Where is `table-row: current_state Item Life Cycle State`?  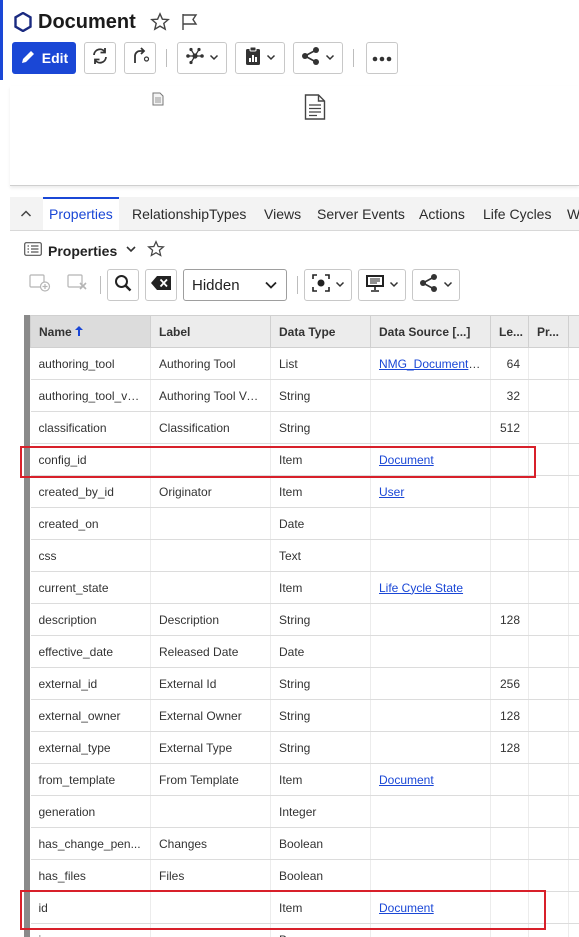
table-row: current_state Item Life Cycle State is located at coordinates (304, 587).